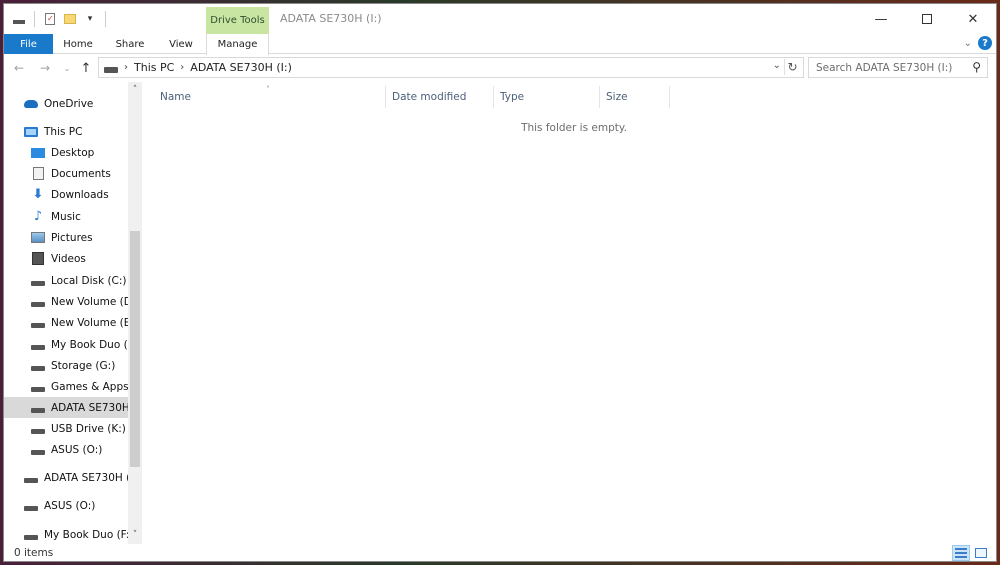 Image resolution: width=1000 pixels, height=565 pixels. What do you see at coordinates (440, 97) in the screenshot?
I see `column-header-date-modified: Date modified` at bounding box center [440, 97].